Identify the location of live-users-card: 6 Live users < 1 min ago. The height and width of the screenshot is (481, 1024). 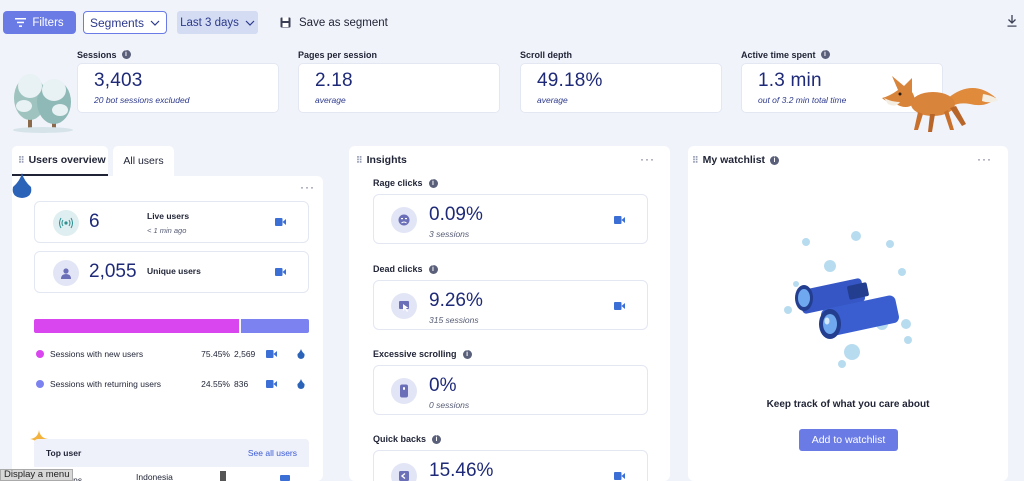
(171, 222).